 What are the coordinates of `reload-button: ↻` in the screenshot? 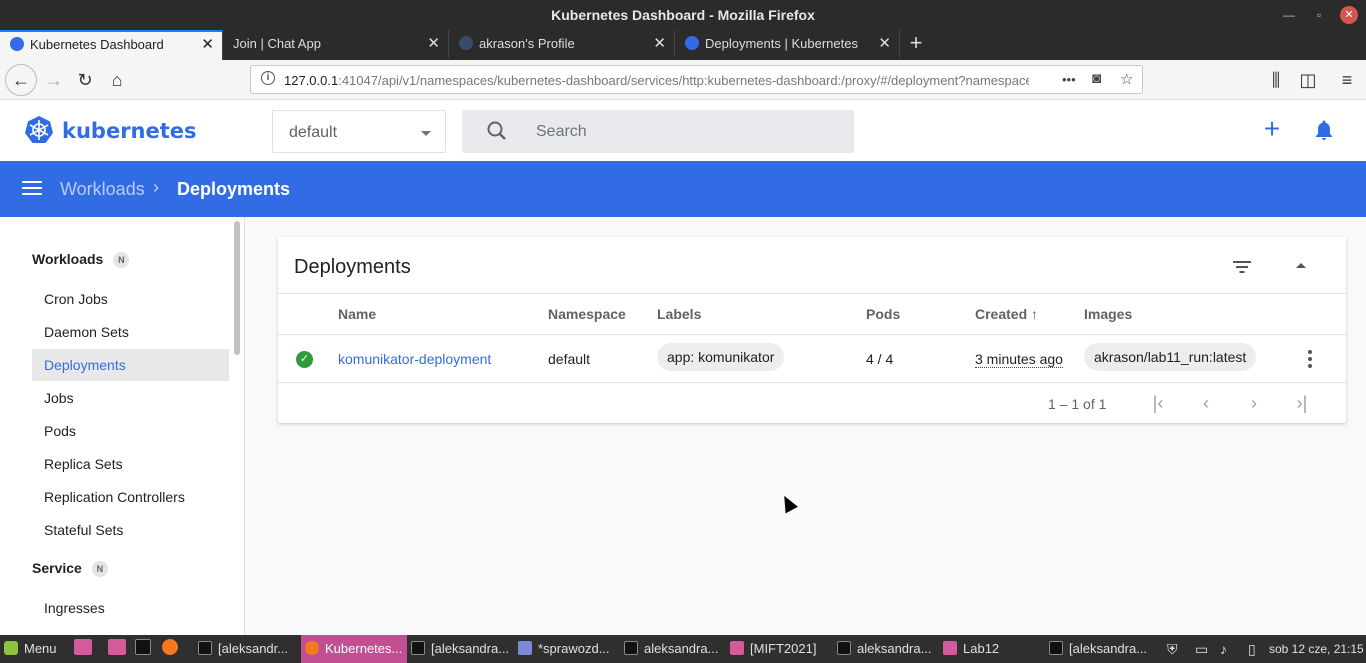 It's located at (85, 80).